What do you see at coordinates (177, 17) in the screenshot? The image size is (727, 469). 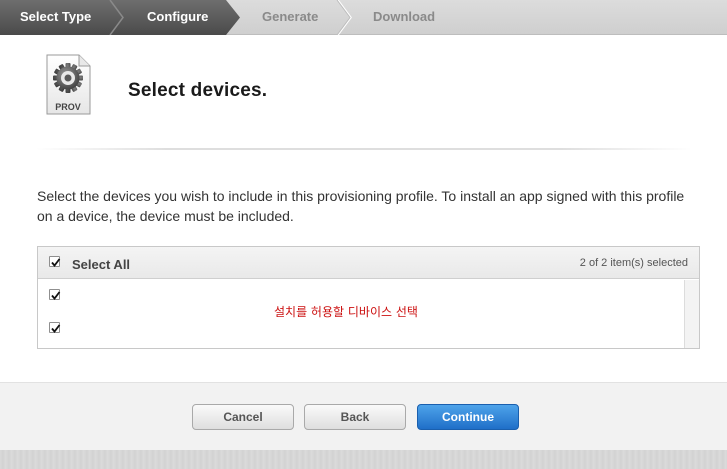 I see `step-configure: Configure` at bounding box center [177, 17].